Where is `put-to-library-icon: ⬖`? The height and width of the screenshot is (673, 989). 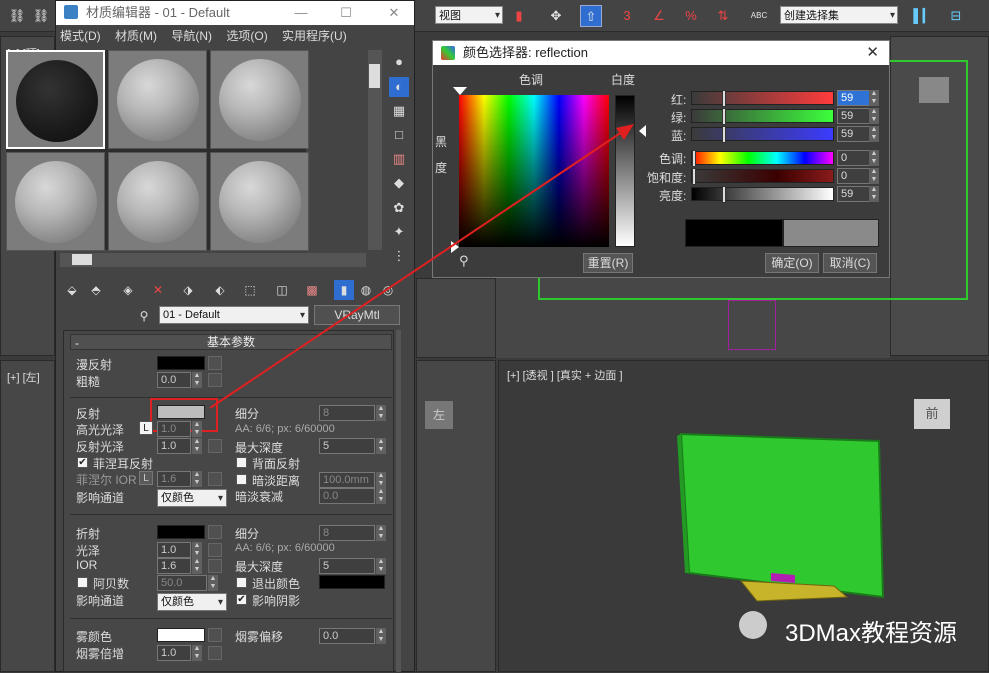
put-to-library-icon: ⬖ is located at coordinates (220, 290).